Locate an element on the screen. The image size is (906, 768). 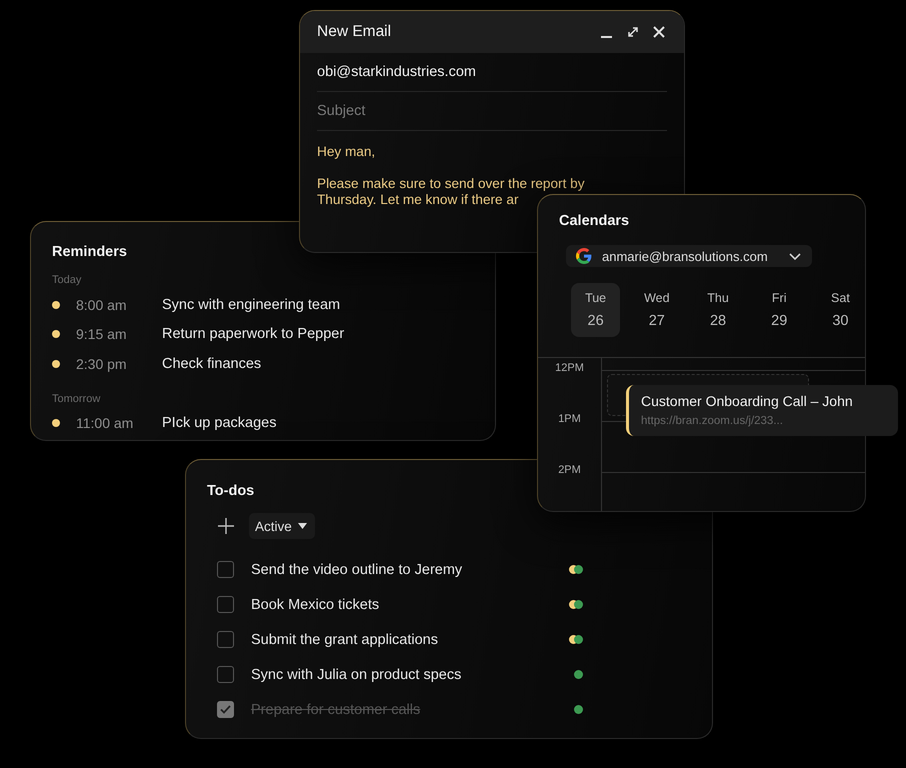
reminder-text: PIck up packages is located at coordinates (219, 423).